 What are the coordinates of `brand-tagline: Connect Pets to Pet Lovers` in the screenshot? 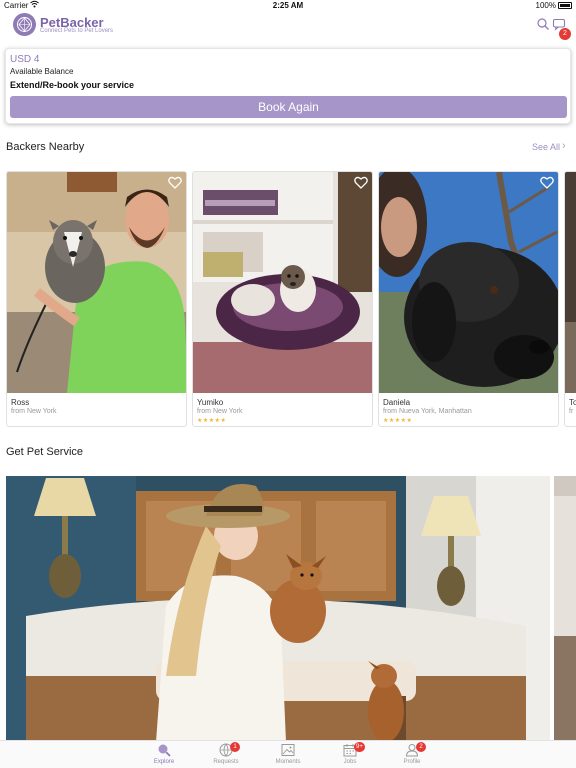 It's located at (77, 31).